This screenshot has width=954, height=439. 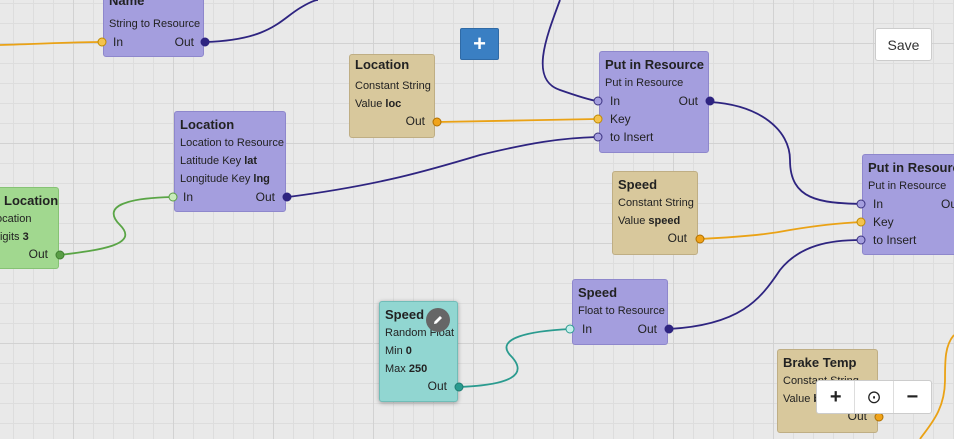 I want to click on node-value-row: Value loc, so click(x=378, y=104).